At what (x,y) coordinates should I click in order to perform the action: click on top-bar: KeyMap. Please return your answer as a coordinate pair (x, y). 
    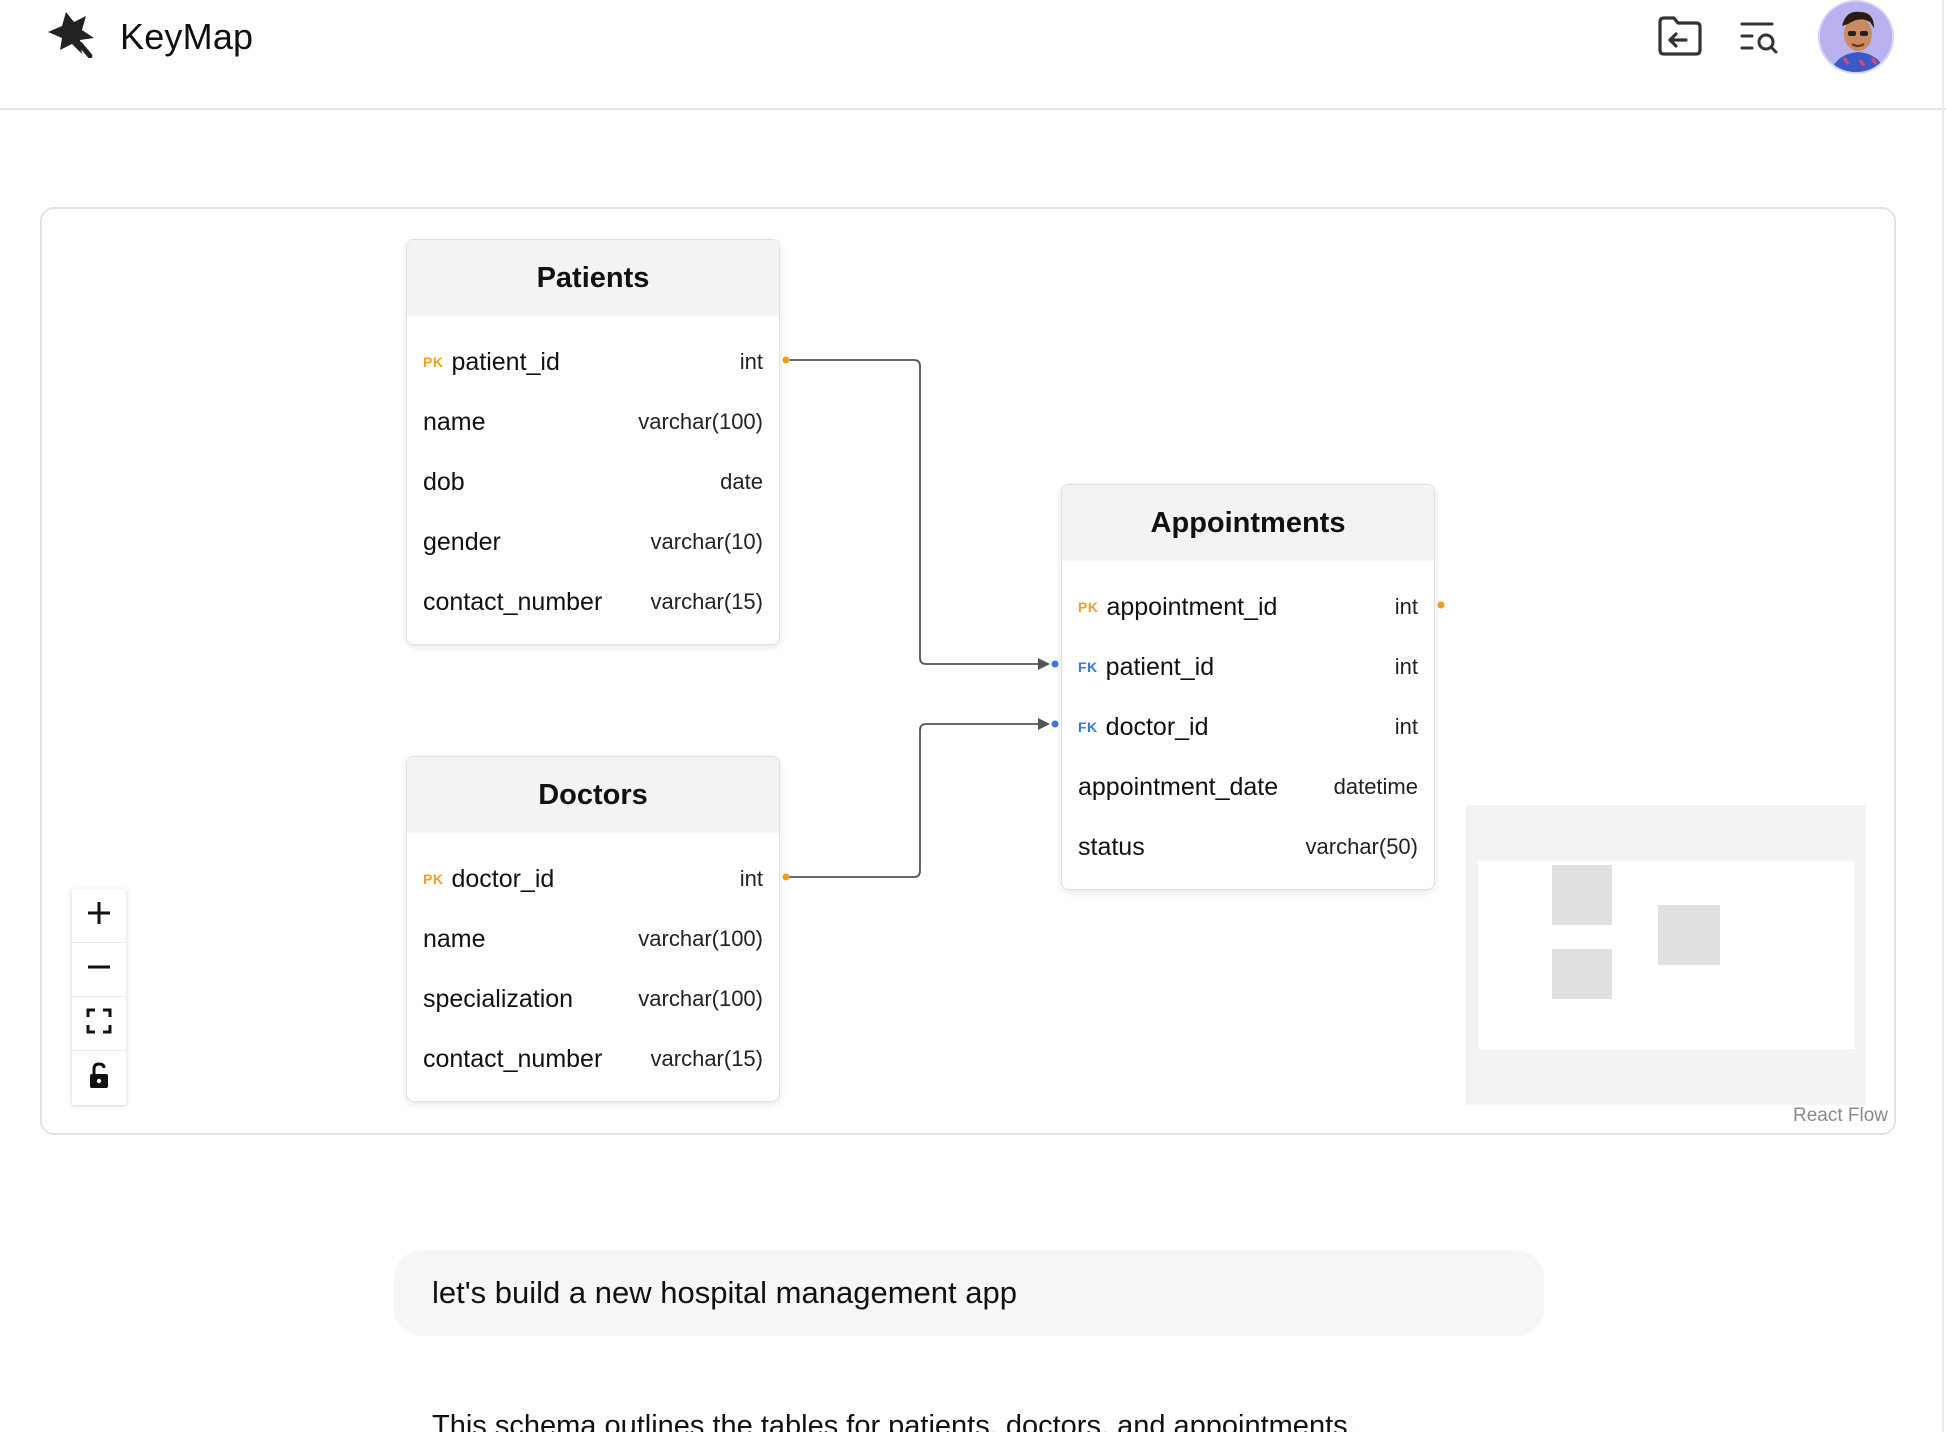
    Looking at the image, I should click on (973, 55).